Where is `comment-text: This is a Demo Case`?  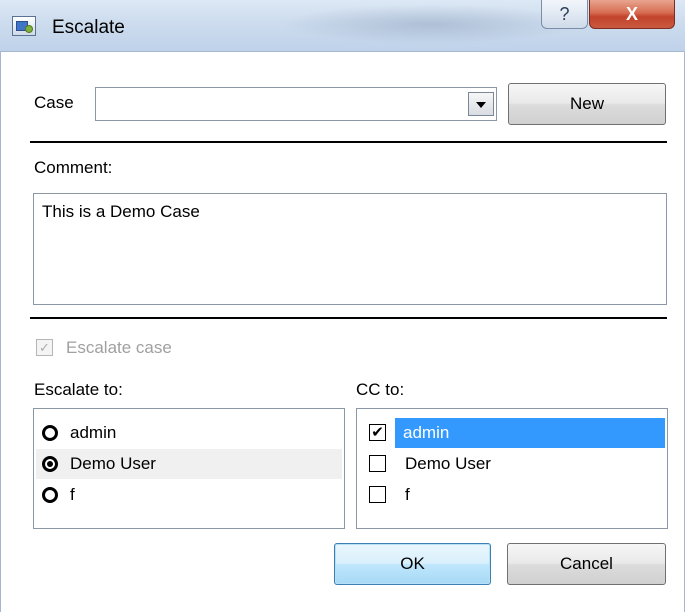
comment-text: This is a Demo Case is located at coordinates (121, 211).